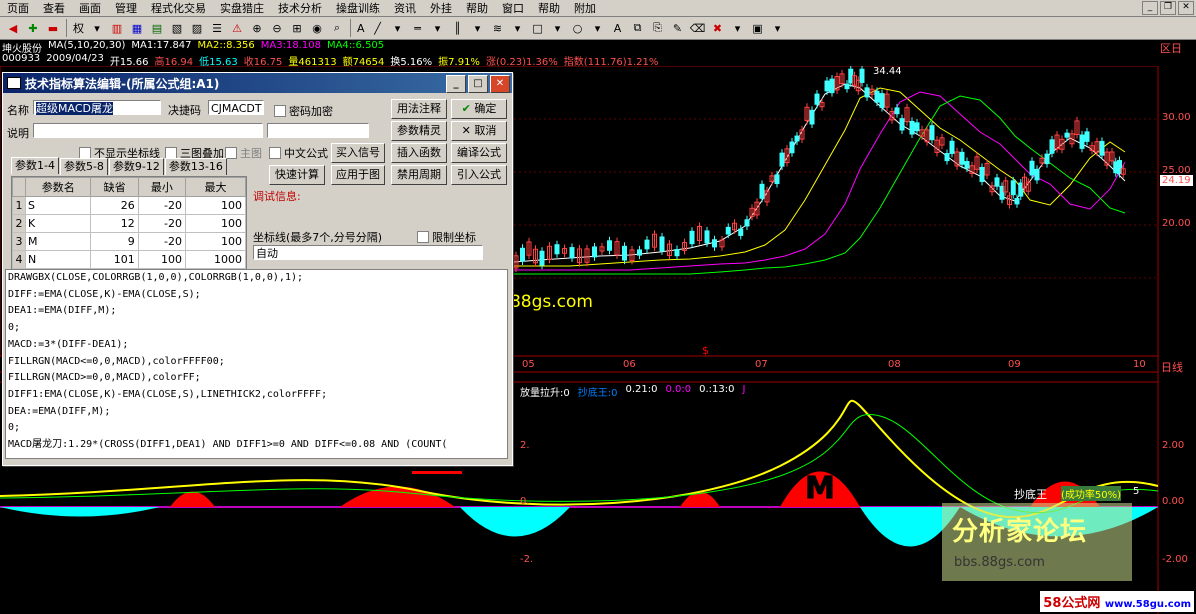 The width and height of the screenshot is (1196, 614). Describe the element at coordinates (58, 205) in the screenshot. I see `param-name-cell: S` at that location.